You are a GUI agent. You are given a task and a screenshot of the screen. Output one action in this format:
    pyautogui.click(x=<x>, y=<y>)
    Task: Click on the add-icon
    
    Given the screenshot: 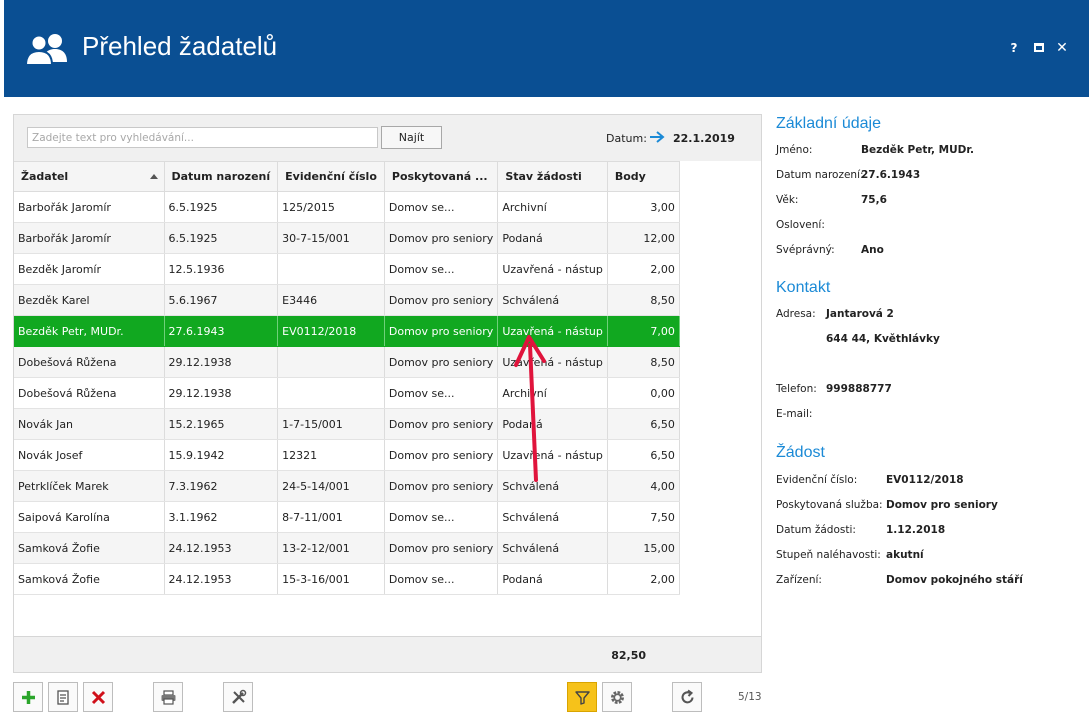 What is the action you would take?
    pyautogui.click(x=28, y=697)
    